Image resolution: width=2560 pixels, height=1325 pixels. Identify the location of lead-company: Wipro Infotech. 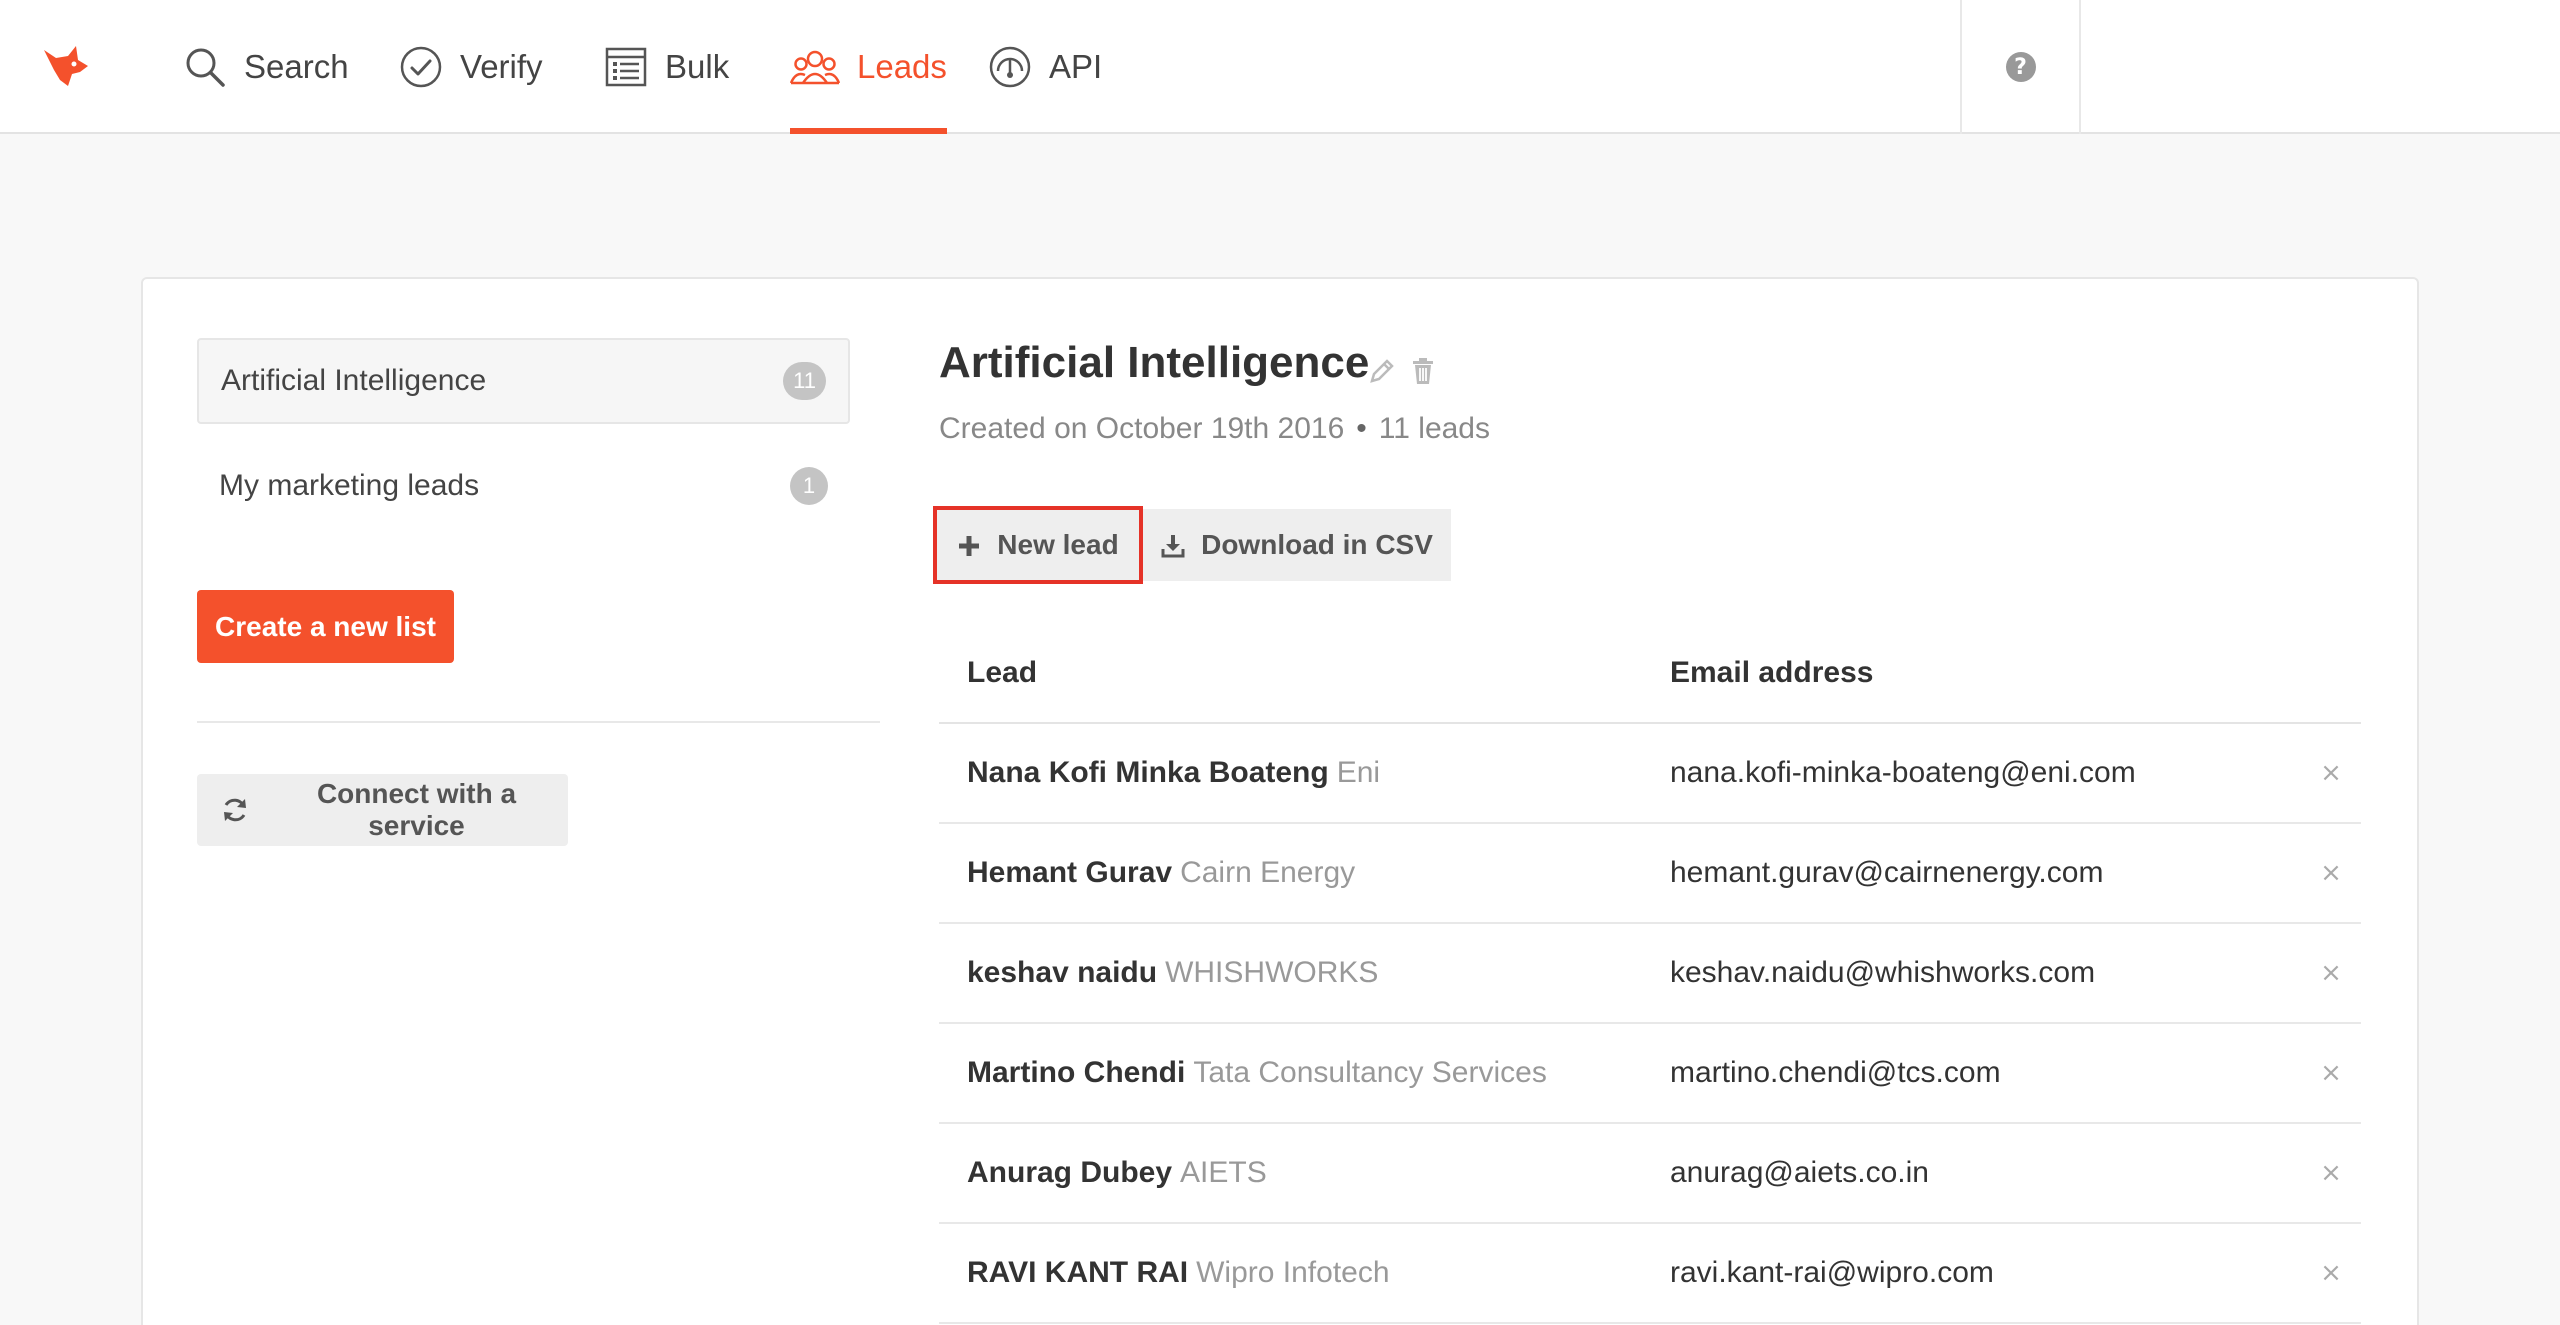
(1293, 1272).